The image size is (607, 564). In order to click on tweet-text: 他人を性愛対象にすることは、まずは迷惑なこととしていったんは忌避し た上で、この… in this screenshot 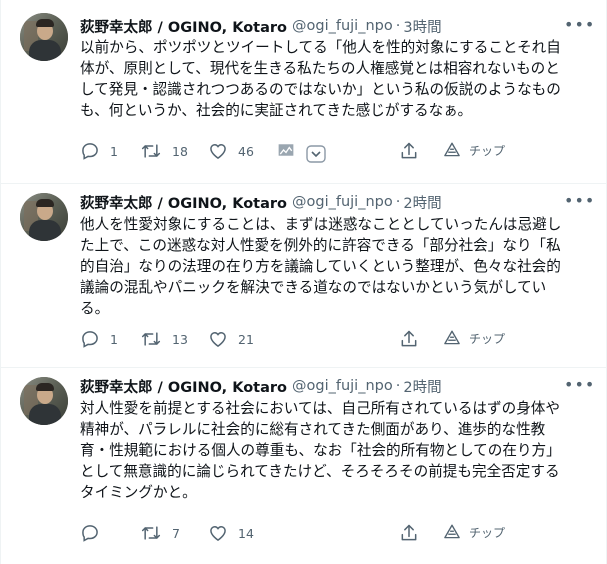, I will do `click(321, 266)`.